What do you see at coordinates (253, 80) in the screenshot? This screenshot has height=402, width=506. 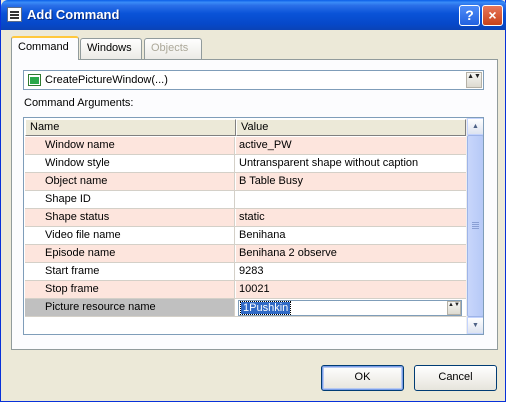 I see `command-select: CreatePictureWindow(...) ▲▼` at bounding box center [253, 80].